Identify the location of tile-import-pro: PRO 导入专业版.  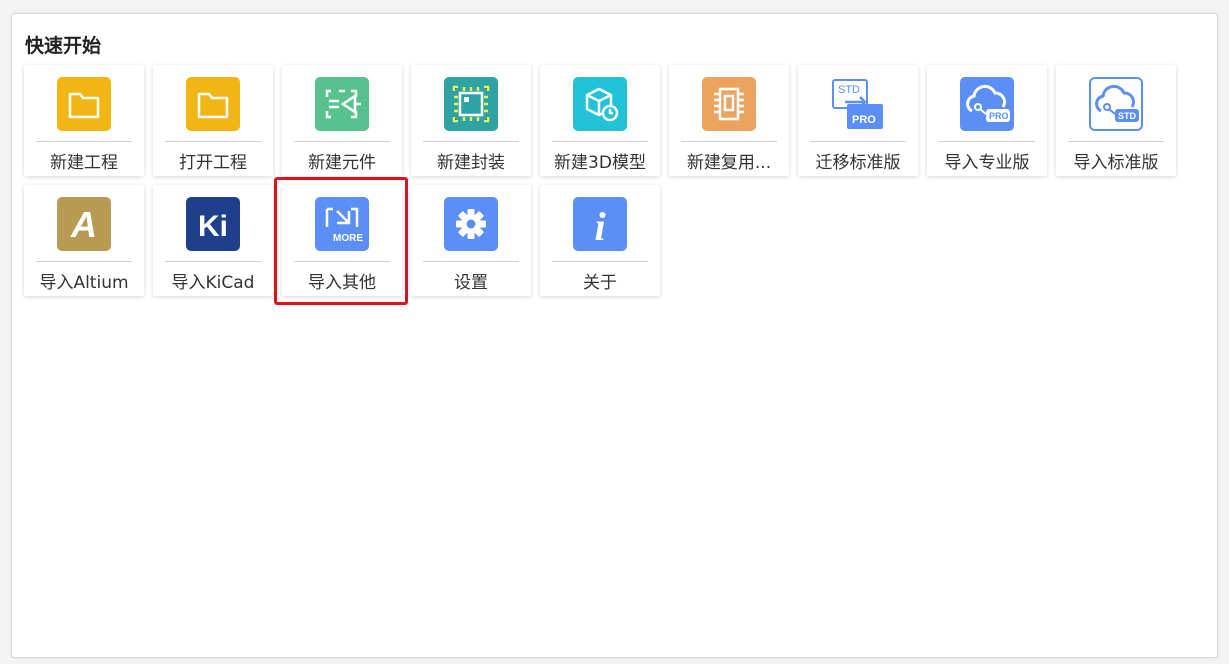
(987, 120).